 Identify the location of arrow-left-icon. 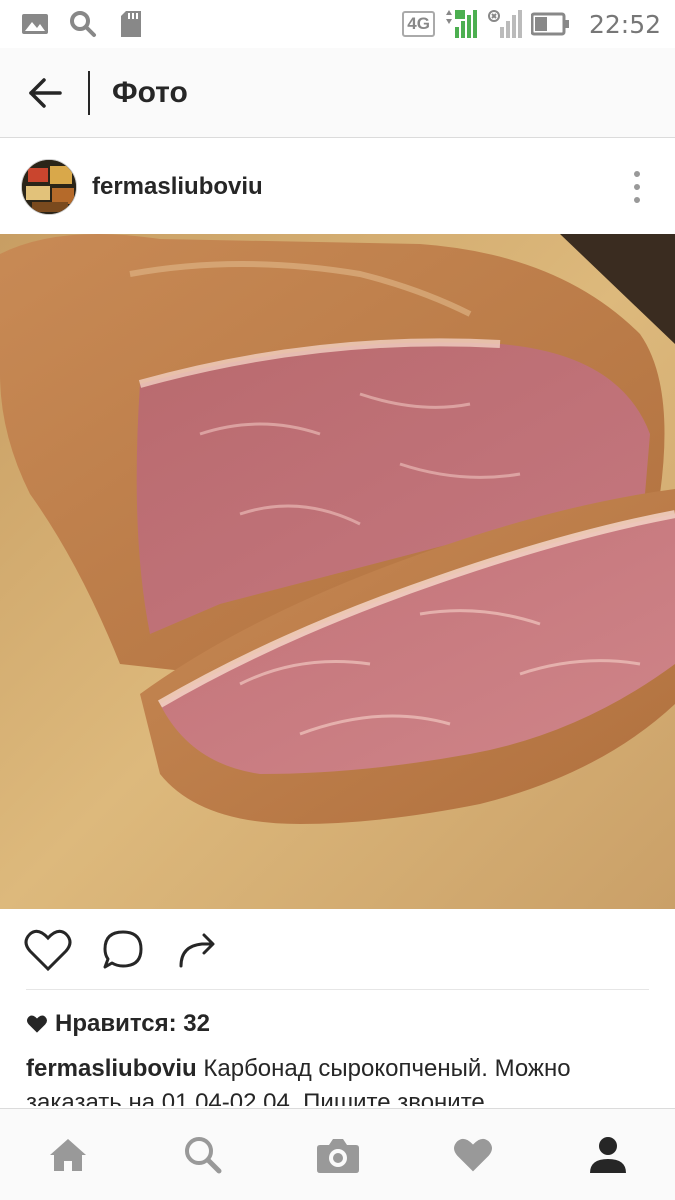
(45, 92).